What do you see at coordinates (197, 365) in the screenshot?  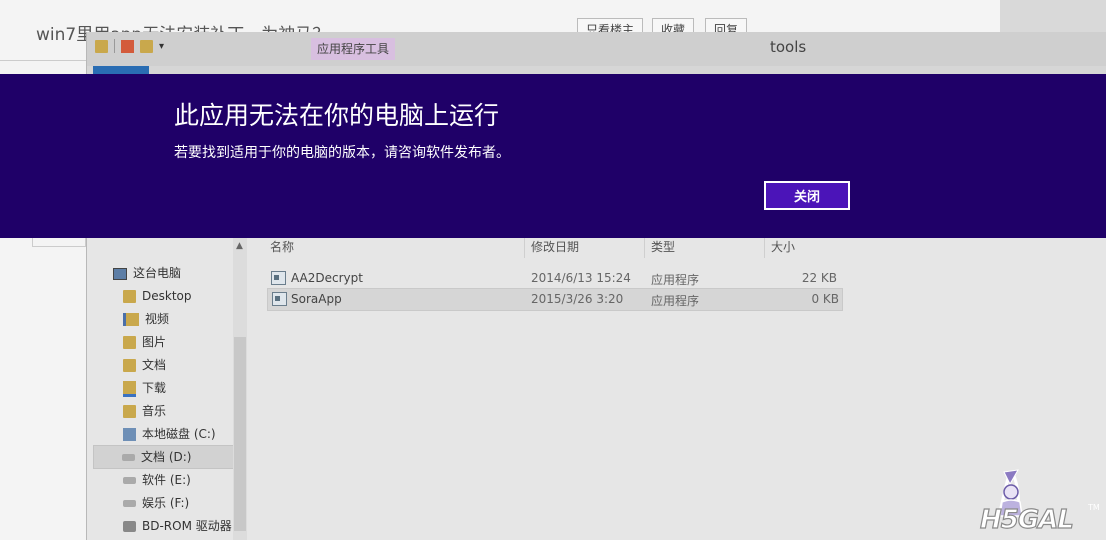 I see `nav-item-documents: 文档` at bounding box center [197, 365].